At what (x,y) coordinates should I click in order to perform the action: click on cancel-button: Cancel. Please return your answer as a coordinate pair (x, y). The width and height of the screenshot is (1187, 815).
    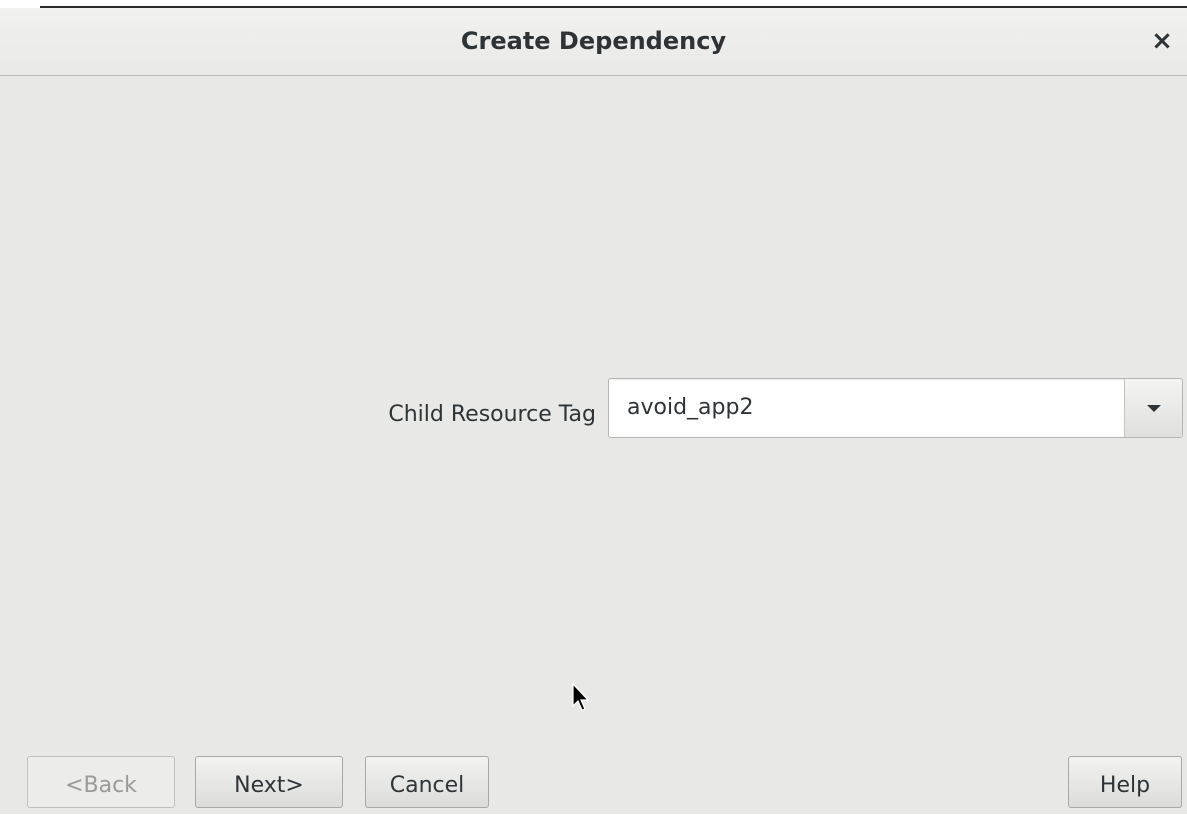
    Looking at the image, I should click on (427, 782).